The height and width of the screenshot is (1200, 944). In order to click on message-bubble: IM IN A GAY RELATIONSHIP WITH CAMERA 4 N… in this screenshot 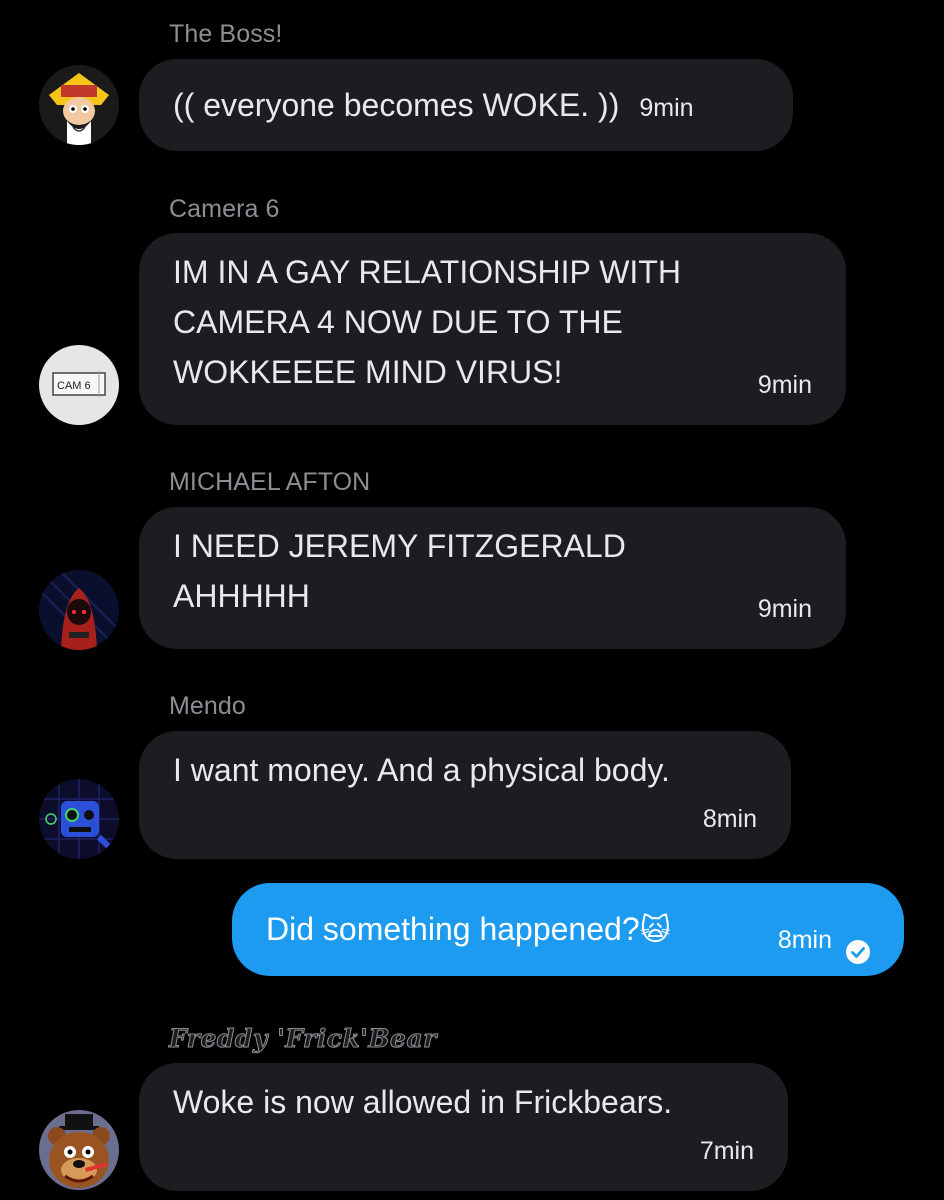, I will do `click(492, 329)`.